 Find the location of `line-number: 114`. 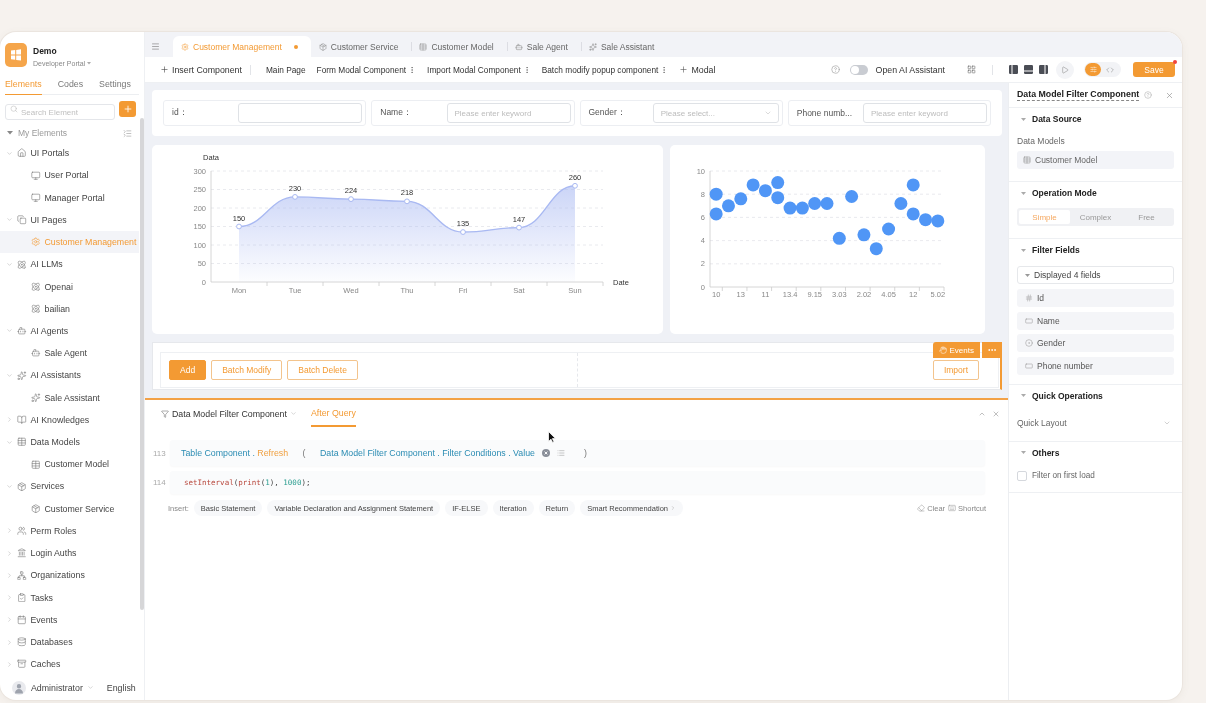

line-number: 114 is located at coordinates (160, 482).